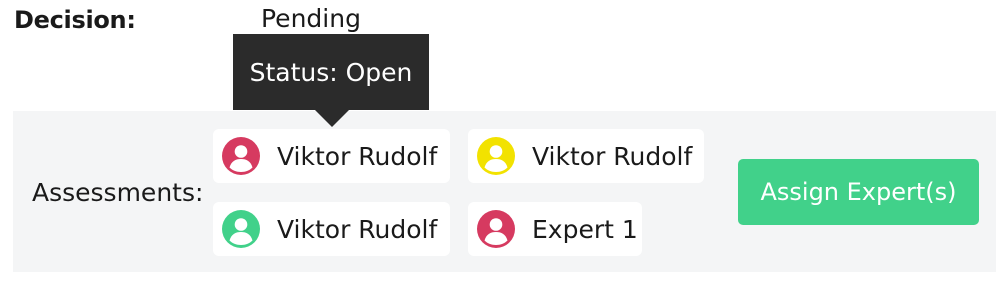 The width and height of the screenshot is (1004, 292). I want to click on assign-expert-button: Assign Expert(s), so click(858, 192).